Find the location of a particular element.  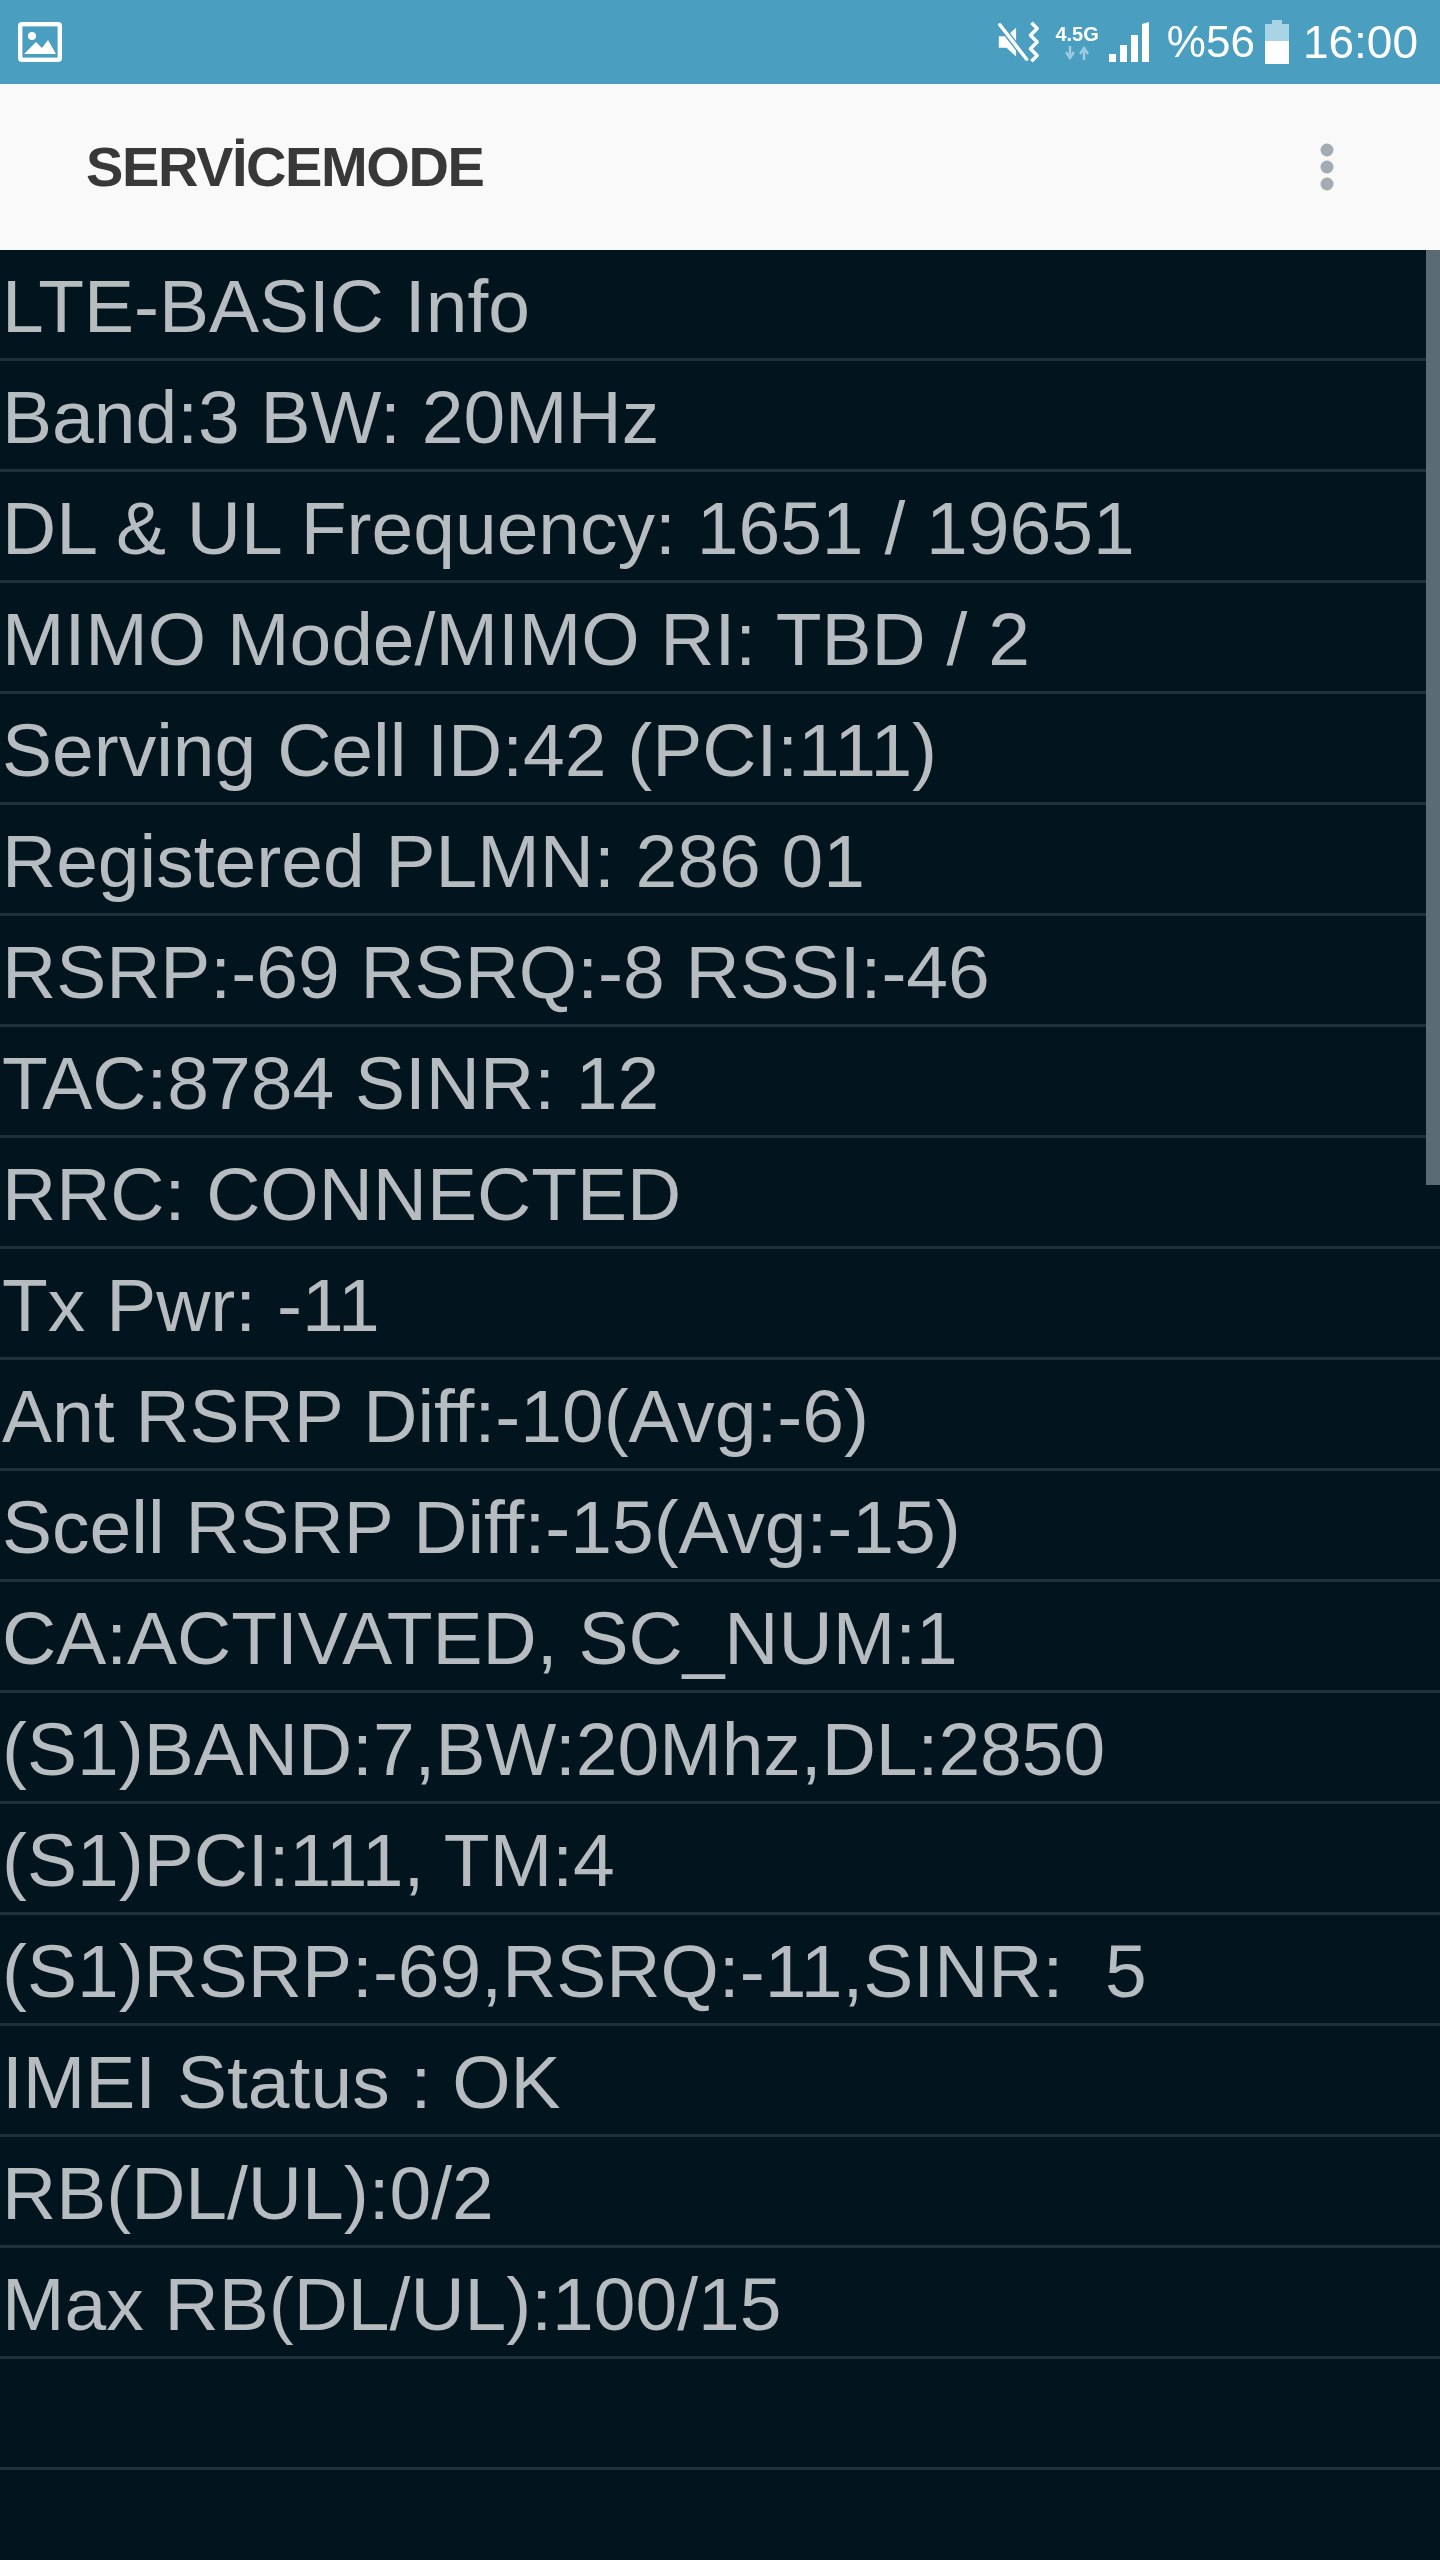

scrollbar is located at coordinates (1433, 717).